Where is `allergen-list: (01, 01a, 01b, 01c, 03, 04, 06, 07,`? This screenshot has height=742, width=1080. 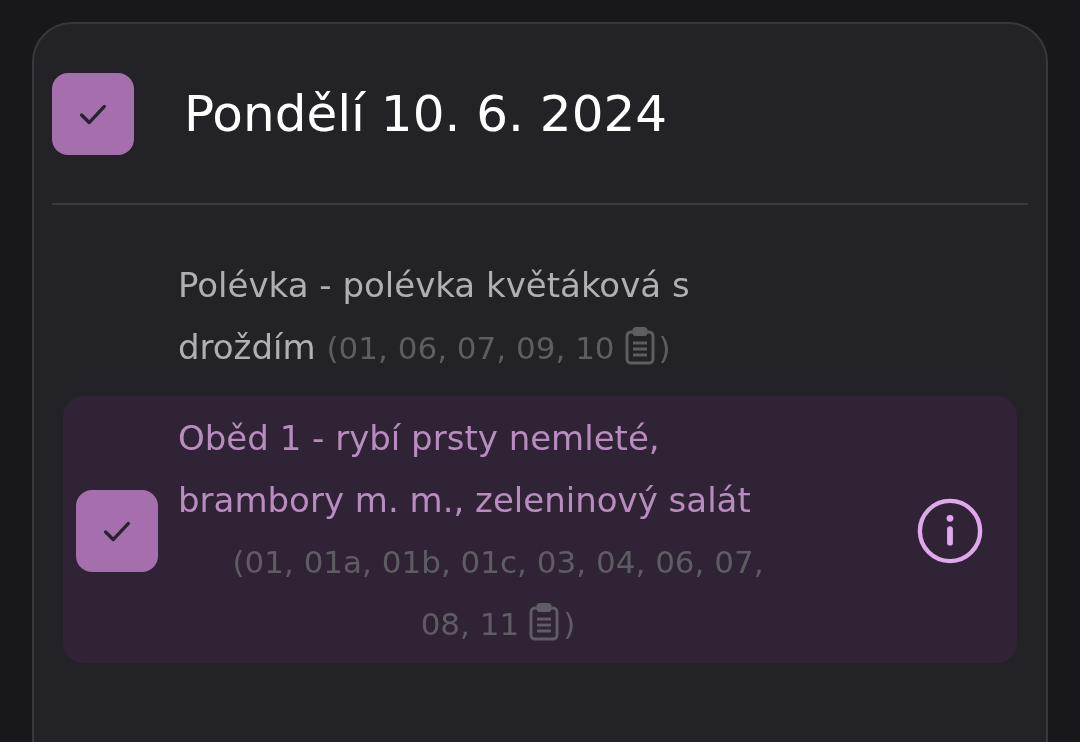 allergen-list: (01, 01a, 01b, 01c, 03, 04, 06, 07, is located at coordinates (498, 562).